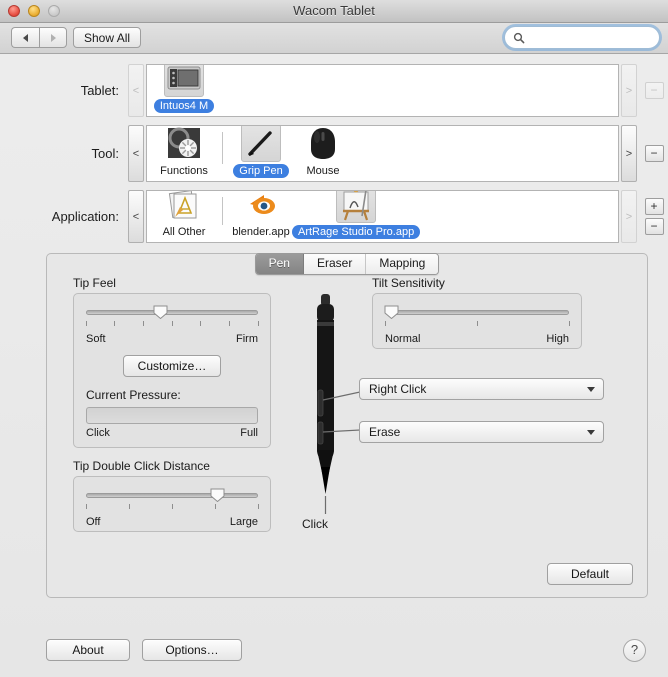 The width and height of the screenshot is (668, 677). I want to click on traffic-light-group, so click(34, 11).